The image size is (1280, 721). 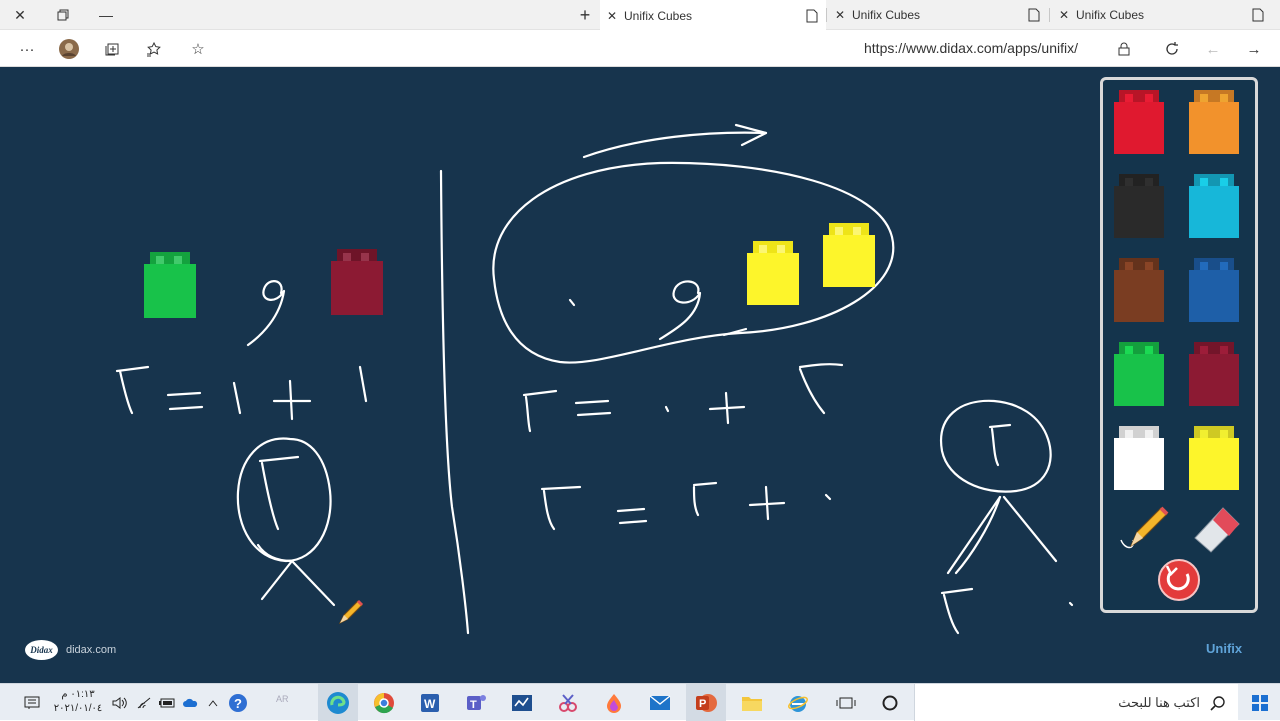 What do you see at coordinates (702, 704) in the screenshot?
I see `svg-text: P` at bounding box center [702, 704].